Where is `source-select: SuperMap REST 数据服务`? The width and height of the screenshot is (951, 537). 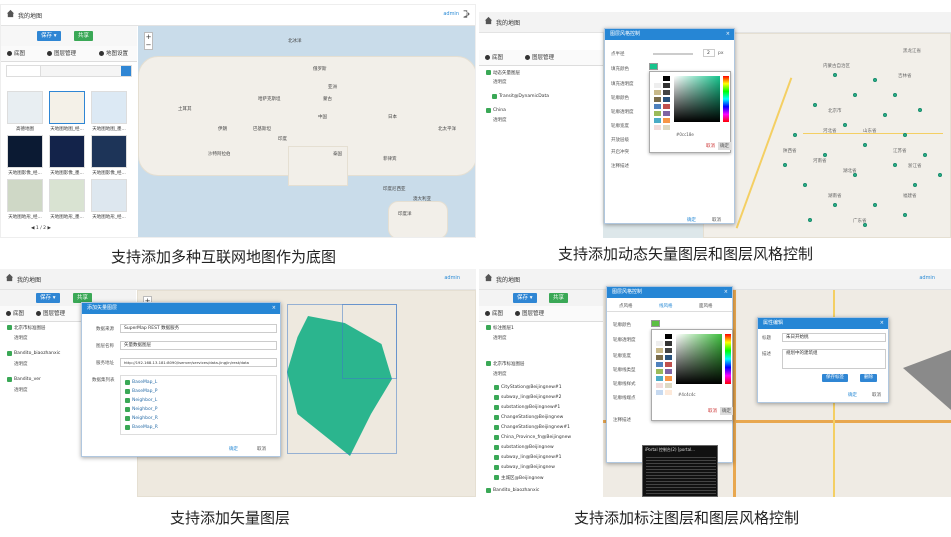 source-select: SuperMap REST 数据服务 is located at coordinates (198, 328).